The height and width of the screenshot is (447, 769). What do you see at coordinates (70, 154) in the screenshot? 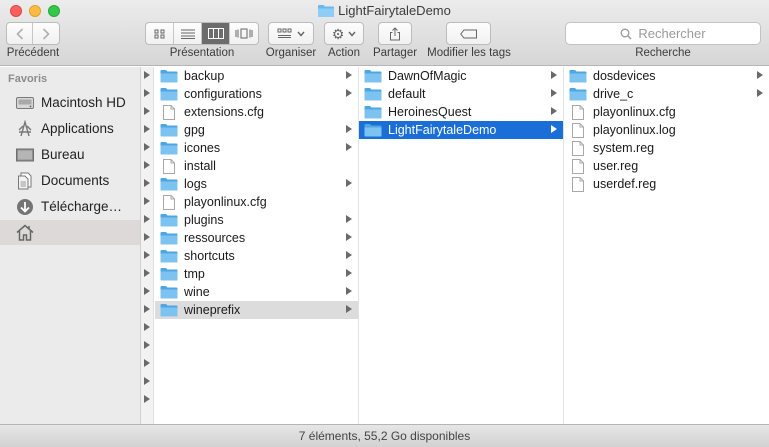
I see `sidebar-item-desktop: Bureau` at bounding box center [70, 154].